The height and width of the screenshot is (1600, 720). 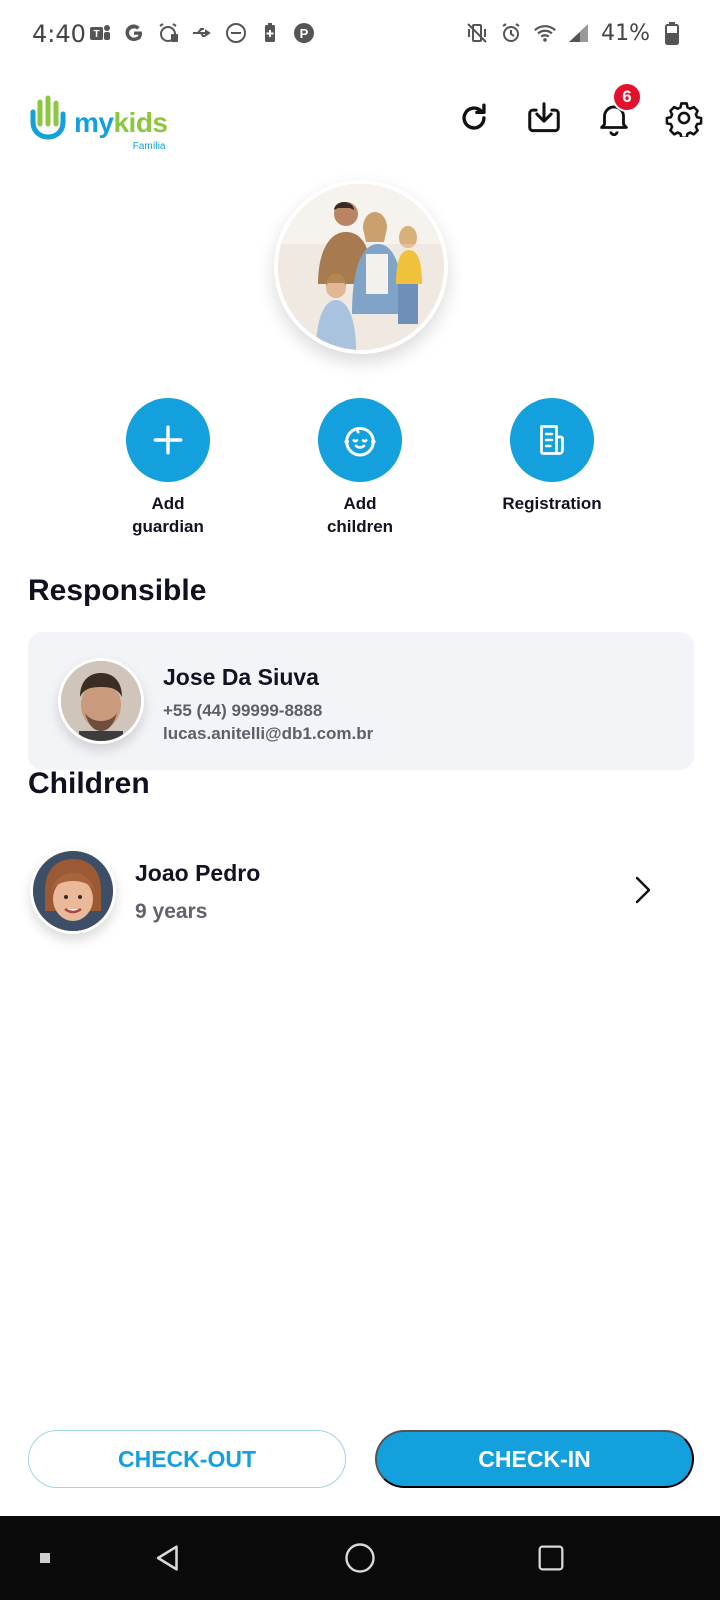 What do you see at coordinates (579, 111) in the screenshot?
I see `header-actions: 6` at bounding box center [579, 111].